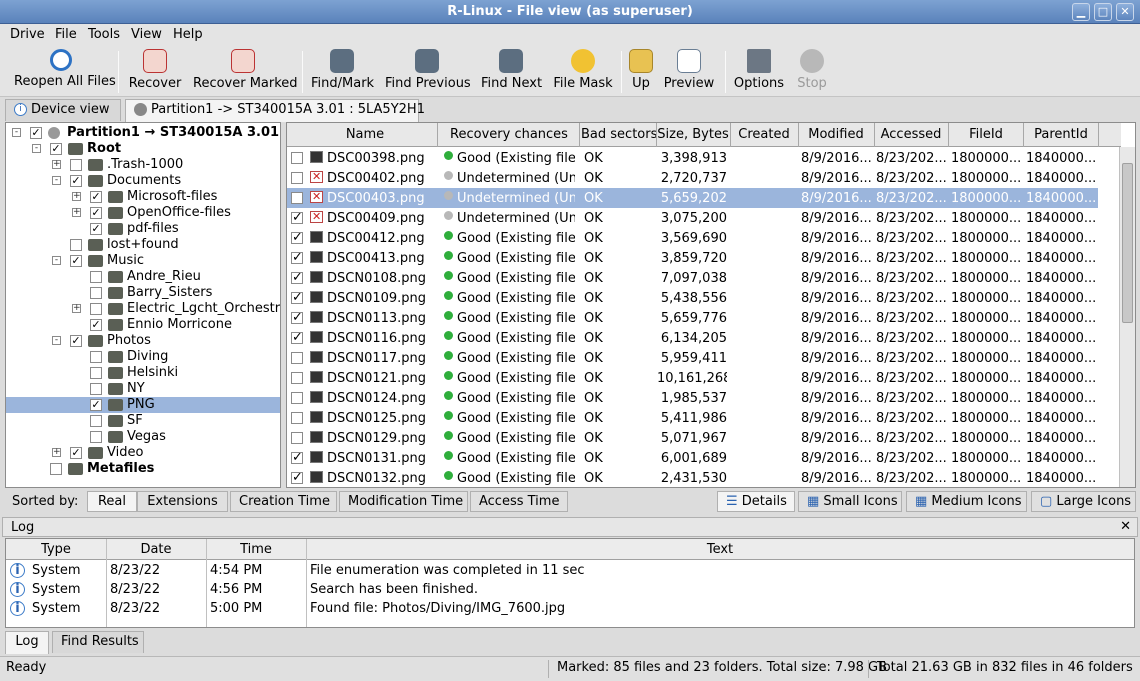 Image resolution: width=1140 pixels, height=681 pixels. What do you see at coordinates (283, 501) in the screenshot?
I see `sort-creation-time-button: Creation Time` at bounding box center [283, 501].